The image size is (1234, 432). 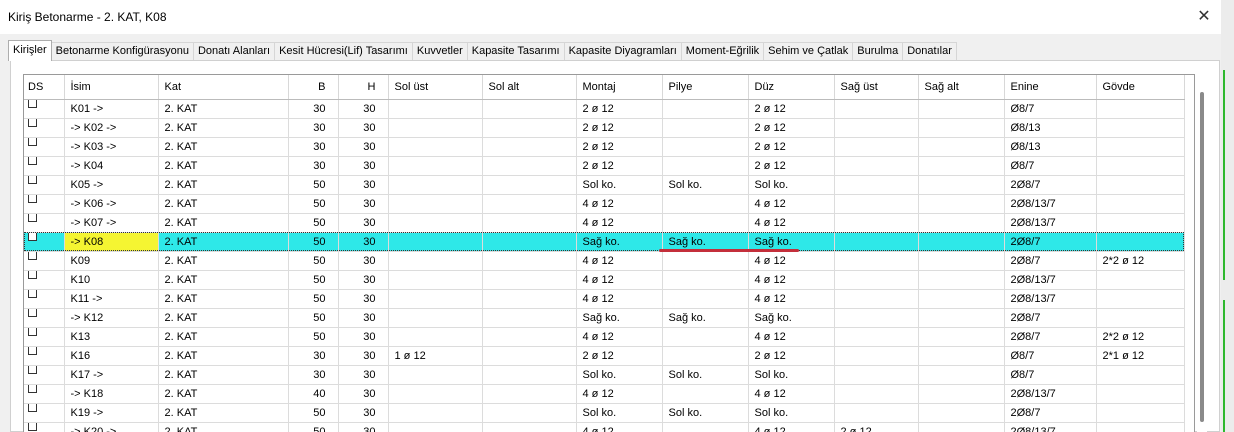 What do you see at coordinates (234, 51) in the screenshot?
I see `tab-3: Donatı Alanları` at bounding box center [234, 51].